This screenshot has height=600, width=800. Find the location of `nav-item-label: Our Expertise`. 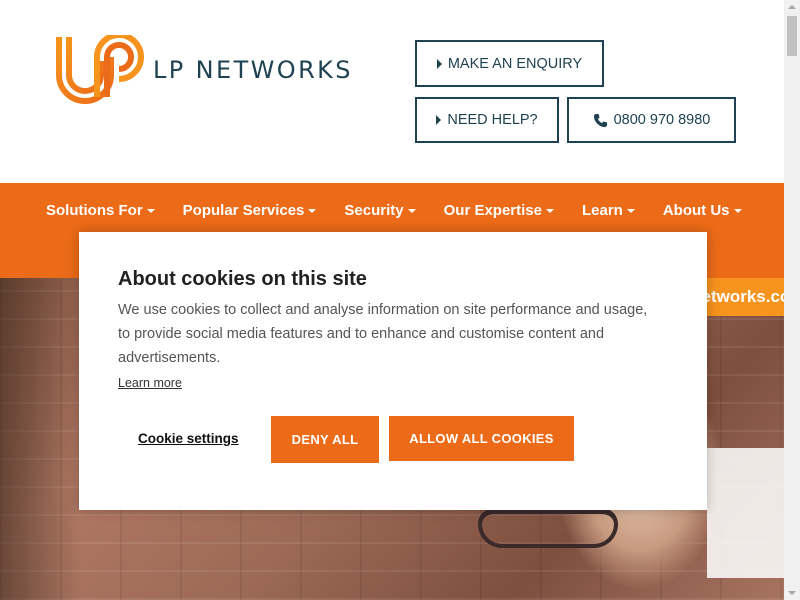

nav-item-label: Our Expertise is located at coordinates (492, 210).